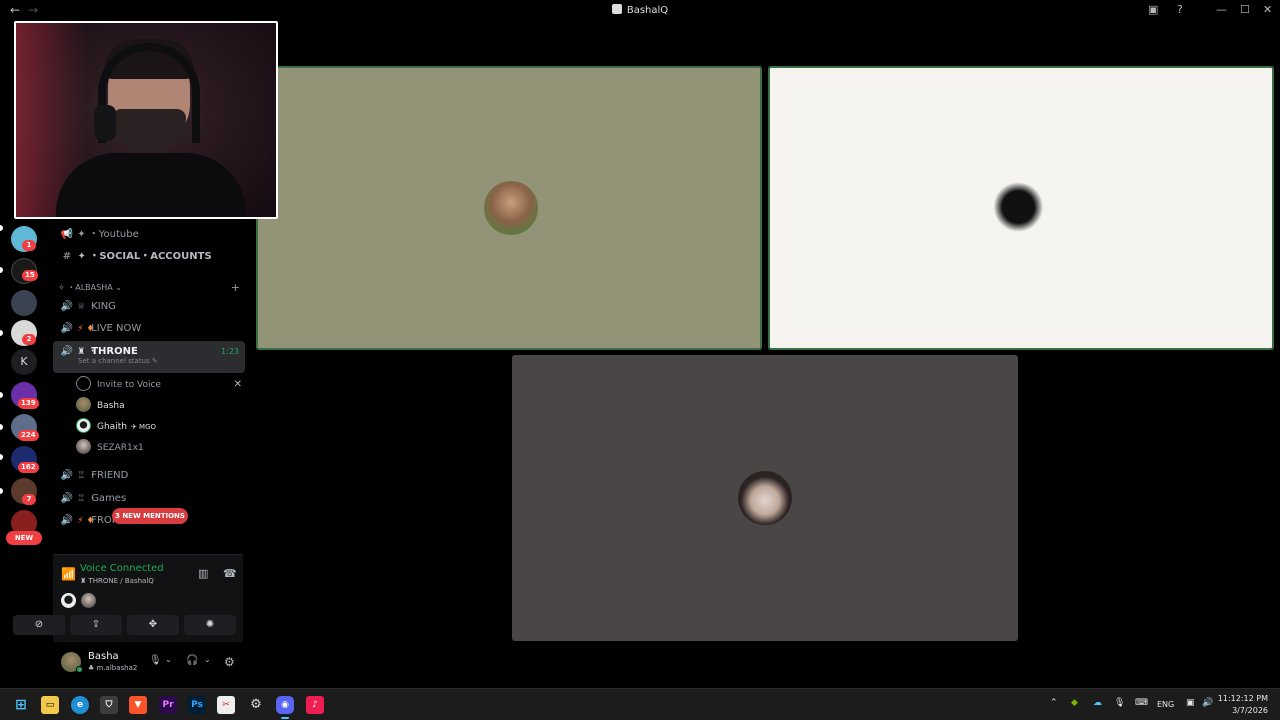  What do you see at coordinates (161, 385) in the screenshot?
I see `invite-to-voice: Invite to Voice ✕` at bounding box center [161, 385].